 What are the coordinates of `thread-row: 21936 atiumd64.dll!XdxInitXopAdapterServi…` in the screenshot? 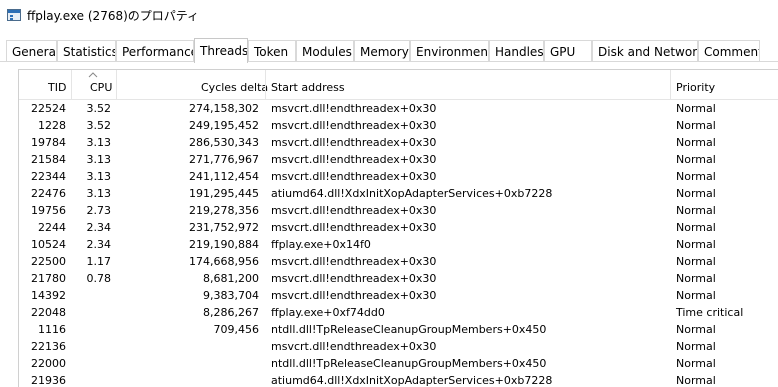 It's located at (398, 379).